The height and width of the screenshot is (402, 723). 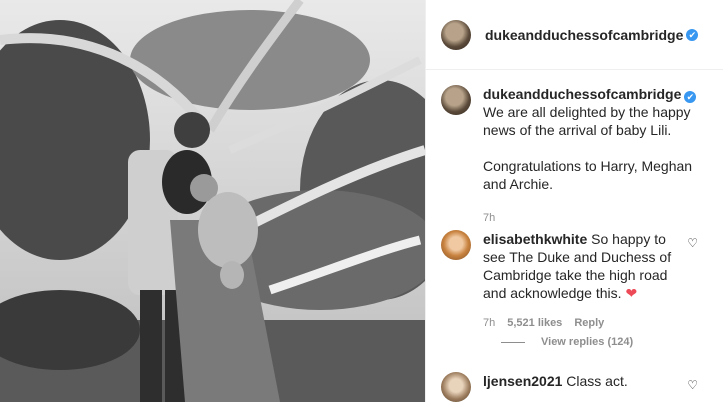 What do you see at coordinates (456, 34) in the screenshot?
I see `author-avatar` at bounding box center [456, 34].